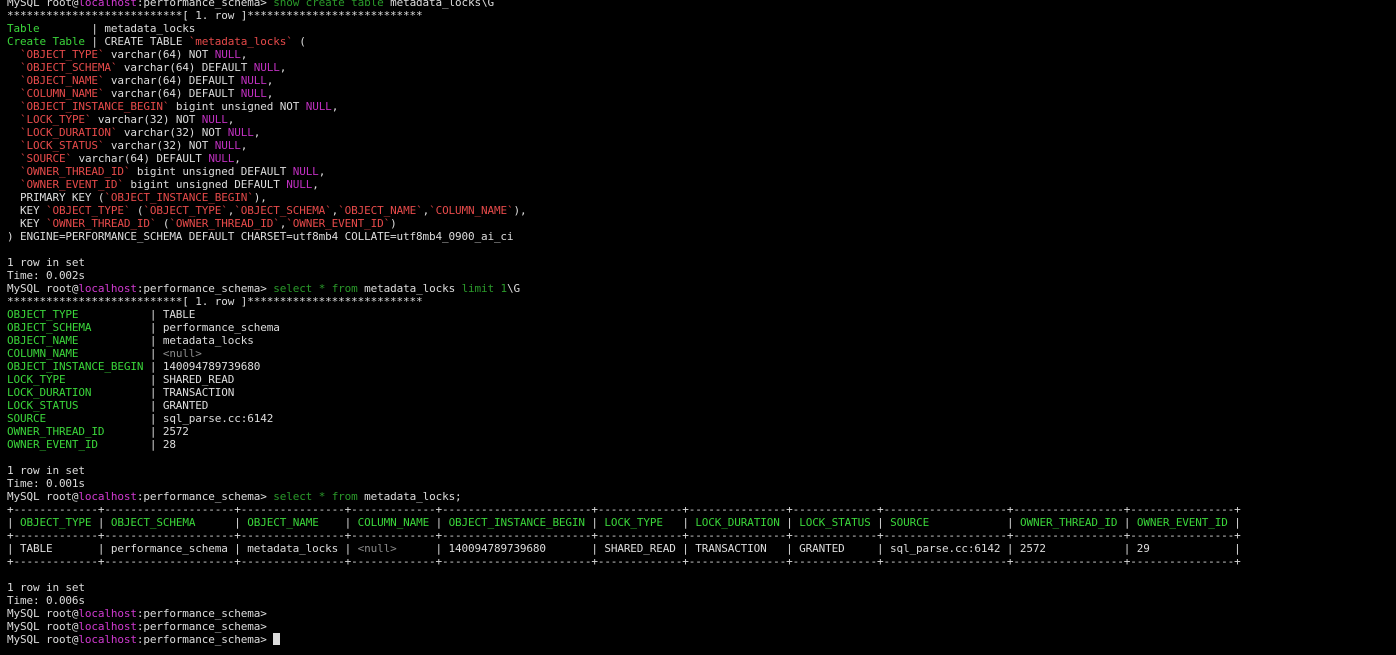  What do you see at coordinates (26, 418) in the screenshot?
I see `terminal-text: SOURCE` at bounding box center [26, 418].